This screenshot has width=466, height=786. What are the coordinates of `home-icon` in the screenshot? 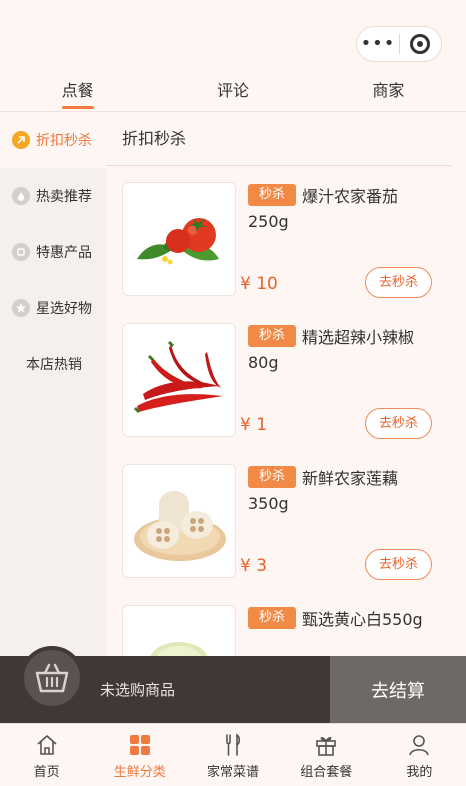 It's located at (47, 745).